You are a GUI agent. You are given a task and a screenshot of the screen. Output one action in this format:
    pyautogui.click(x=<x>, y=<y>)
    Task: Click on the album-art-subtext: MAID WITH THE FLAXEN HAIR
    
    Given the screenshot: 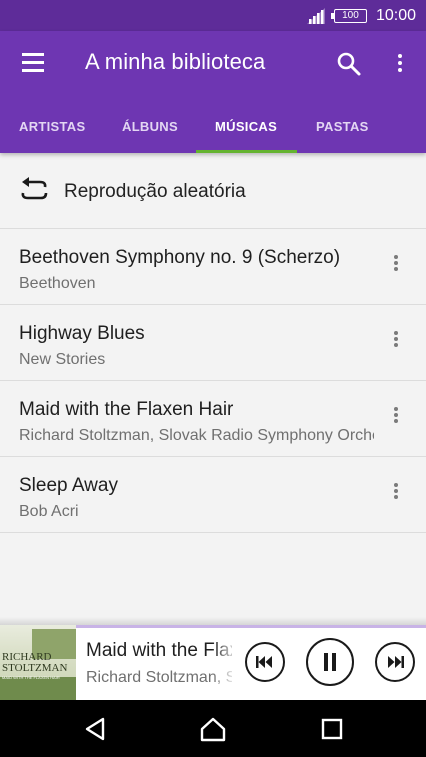 What is the action you would take?
    pyautogui.click(x=31, y=677)
    